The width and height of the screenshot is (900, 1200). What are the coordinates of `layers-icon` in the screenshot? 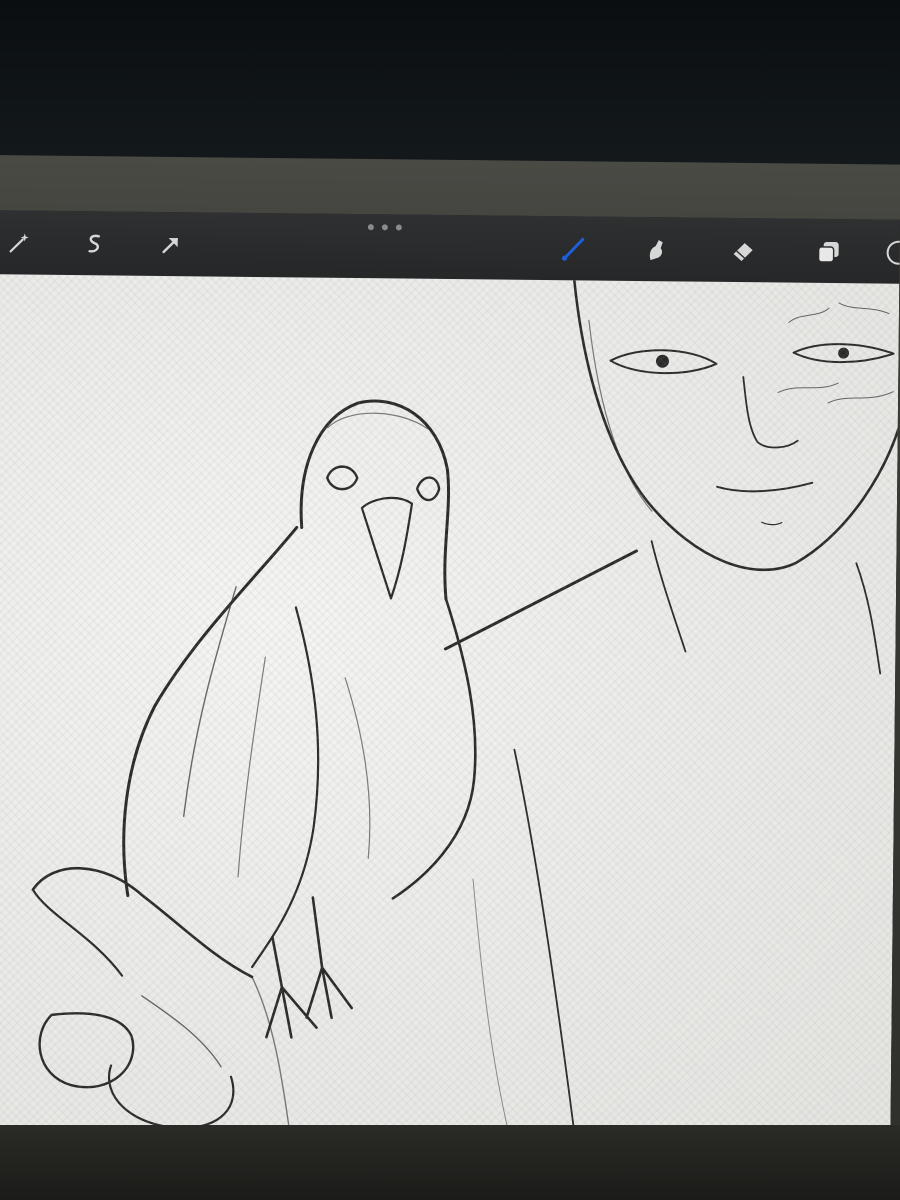 It's located at (828, 252).